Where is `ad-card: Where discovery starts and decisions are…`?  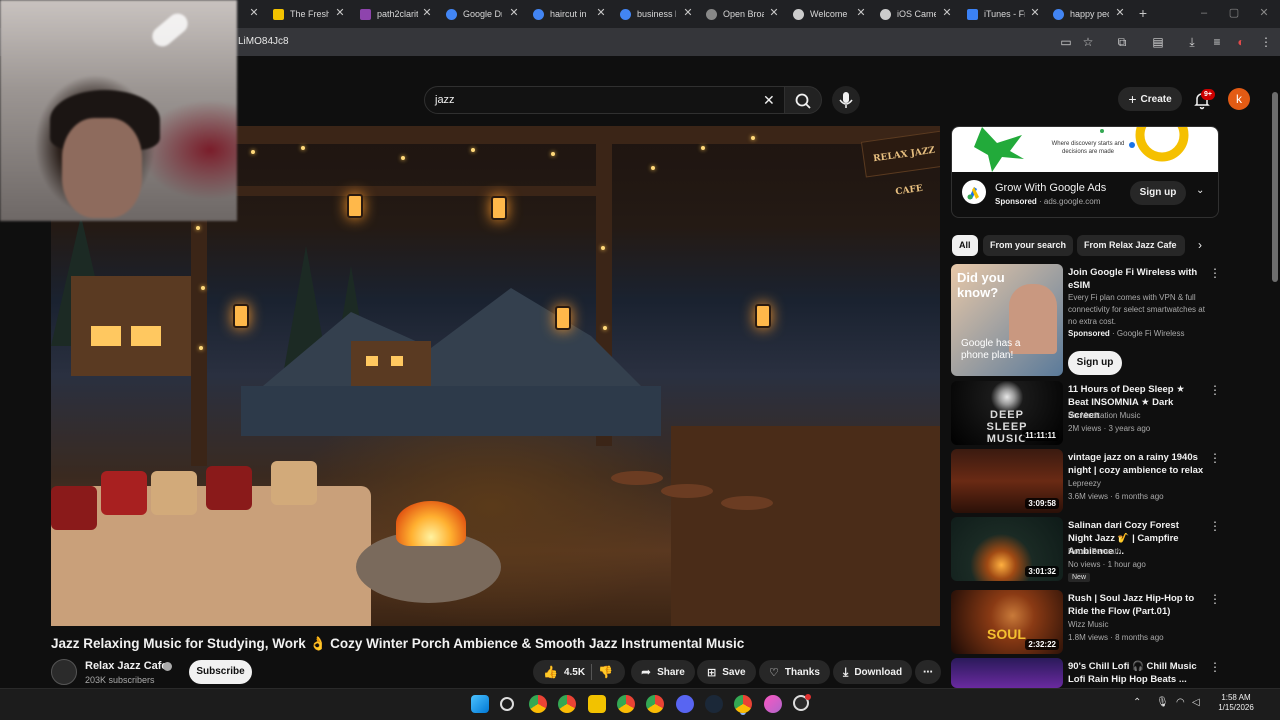
ad-card: Where discovery starts and decisions are… is located at coordinates (1085, 172).